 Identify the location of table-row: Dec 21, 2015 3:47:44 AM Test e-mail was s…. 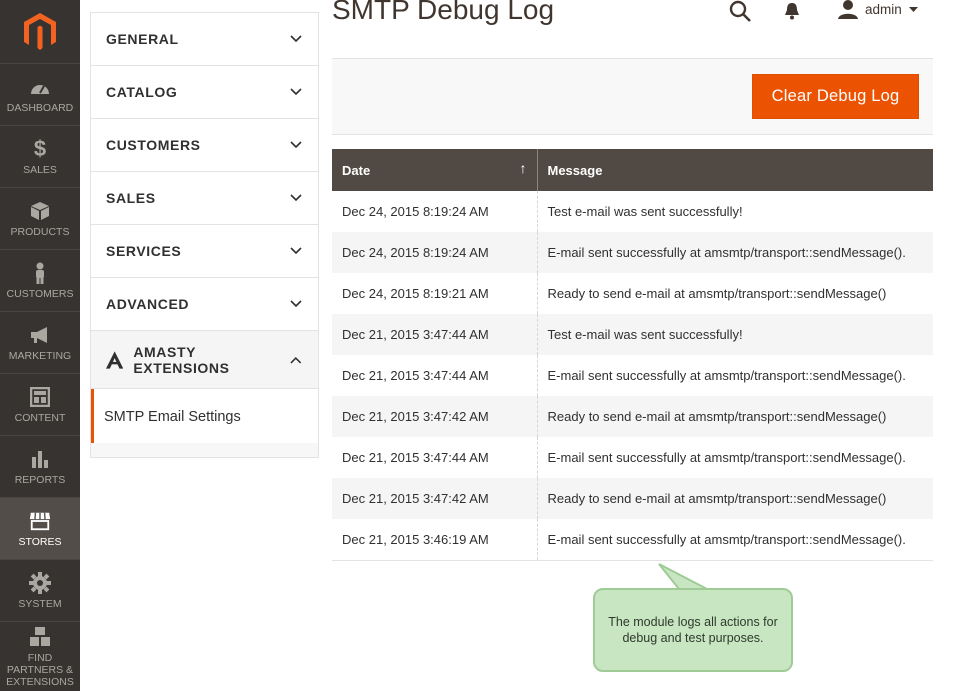
(632, 334).